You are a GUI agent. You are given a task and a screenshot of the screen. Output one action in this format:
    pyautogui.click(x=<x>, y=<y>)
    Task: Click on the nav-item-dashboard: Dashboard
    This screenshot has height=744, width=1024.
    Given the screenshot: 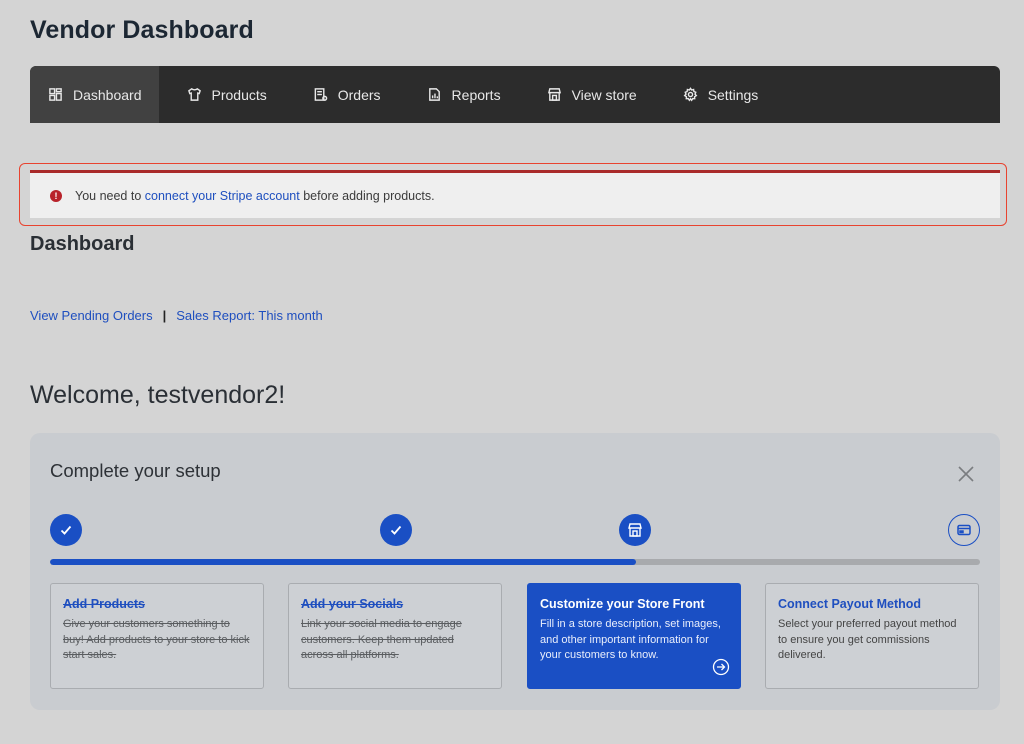 What is the action you would take?
    pyautogui.click(x=94, y=94)
    